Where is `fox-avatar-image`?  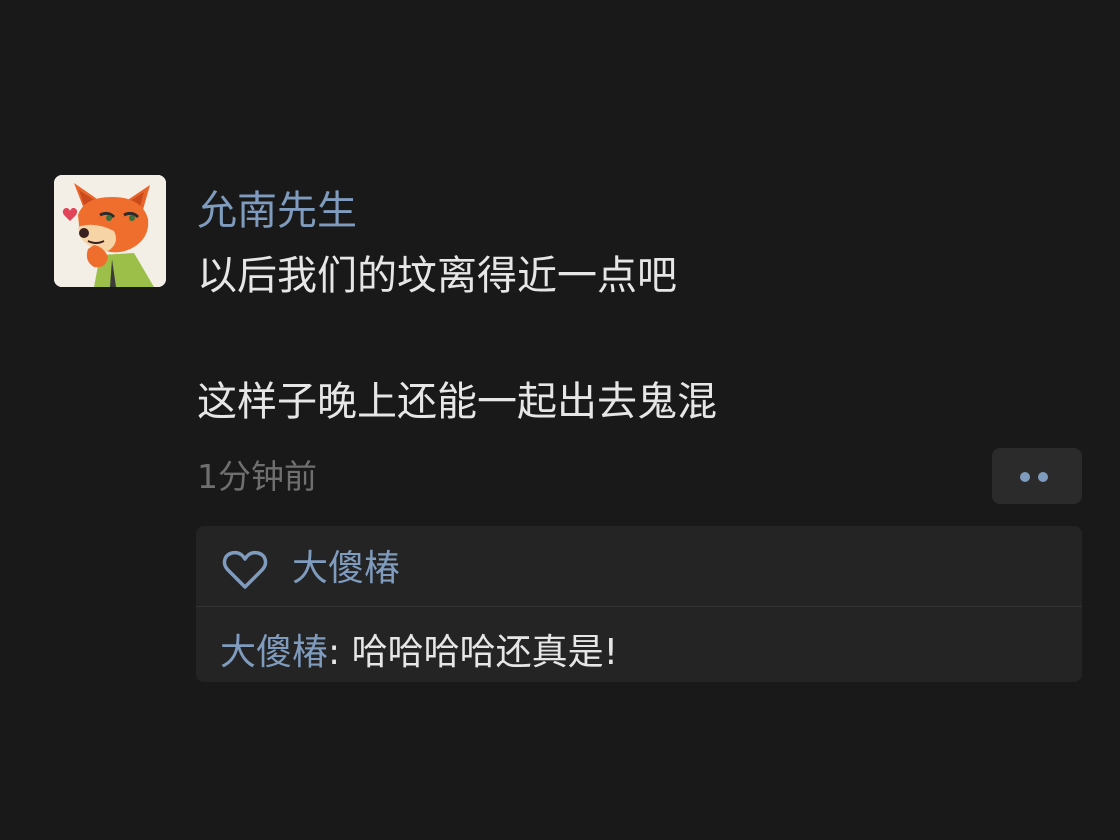 fox-avatar-image is located at coordinates (110, 231).